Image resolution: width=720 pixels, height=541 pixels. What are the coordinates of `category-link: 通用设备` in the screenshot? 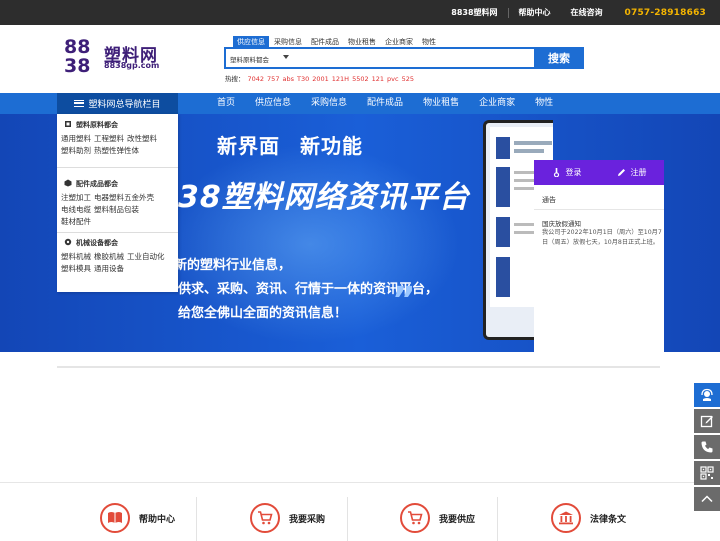 It's located at (109, 268).